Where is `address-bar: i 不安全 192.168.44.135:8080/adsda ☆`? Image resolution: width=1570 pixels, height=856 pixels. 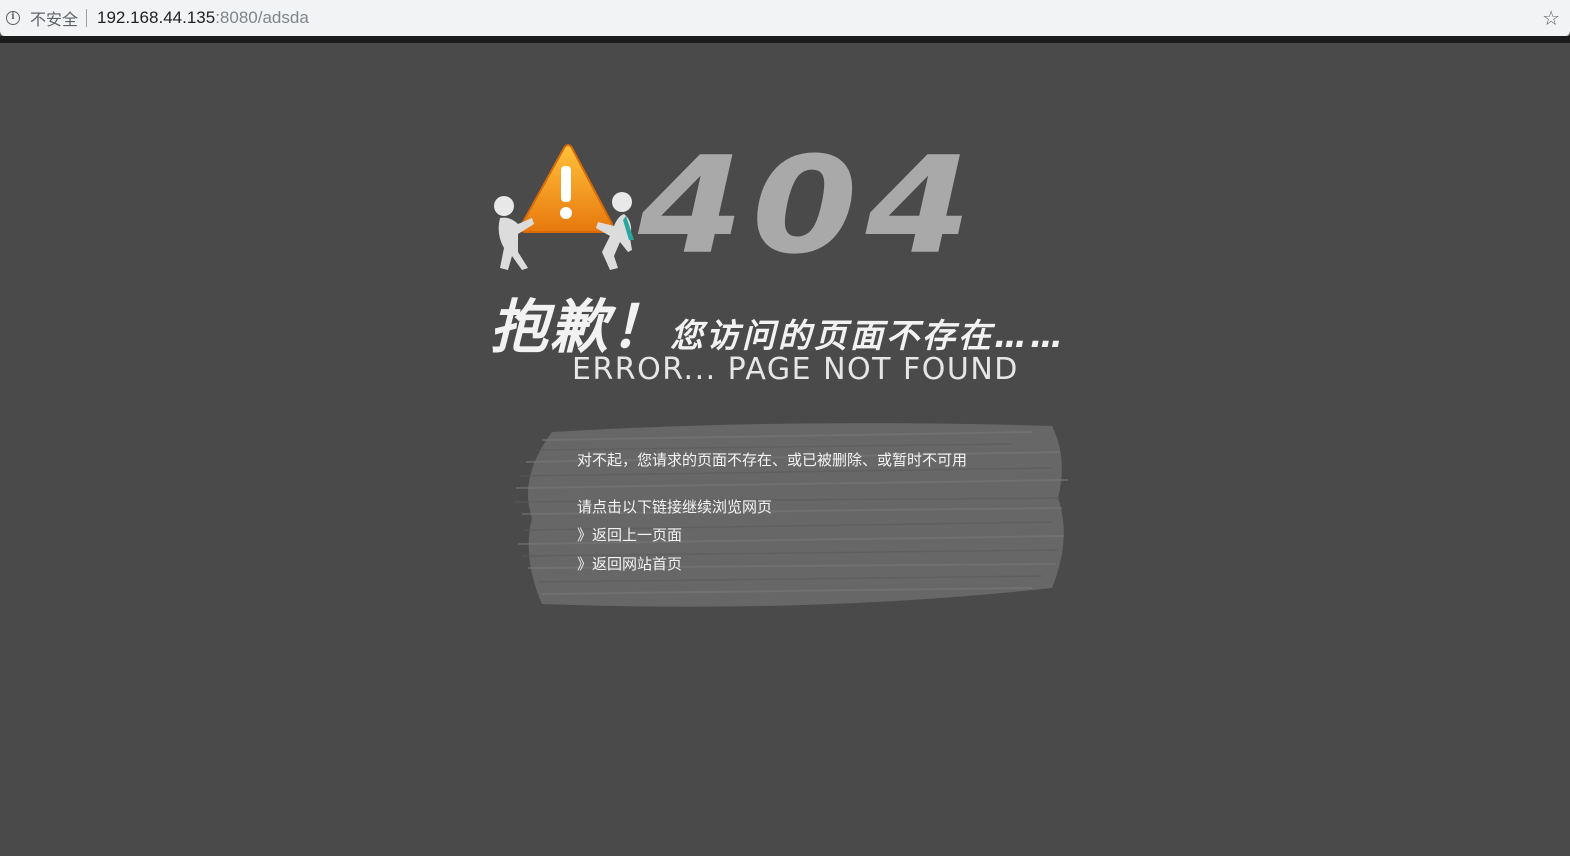 address-bar: i 不安全 192.168.44.135:8080/adsda ☆ is located at coordinates (785, 18).